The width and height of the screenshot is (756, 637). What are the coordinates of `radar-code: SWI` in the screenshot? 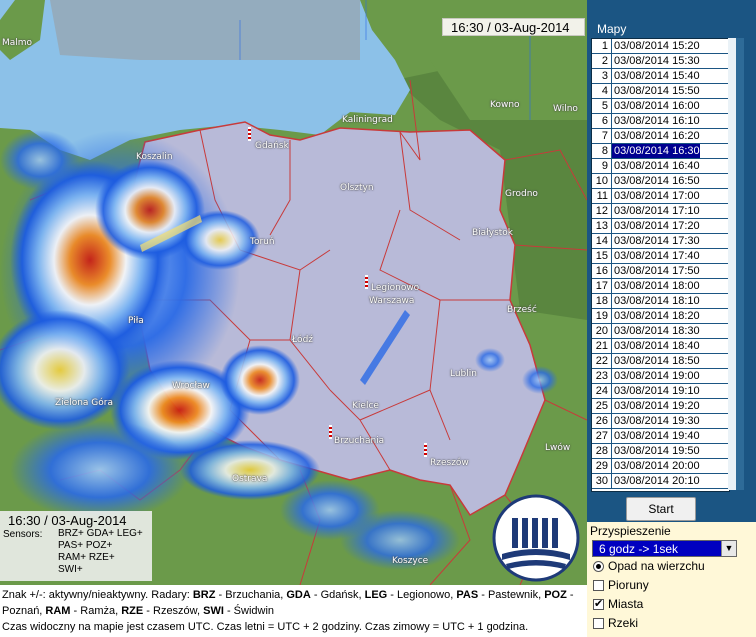 It's located at (213, 611).